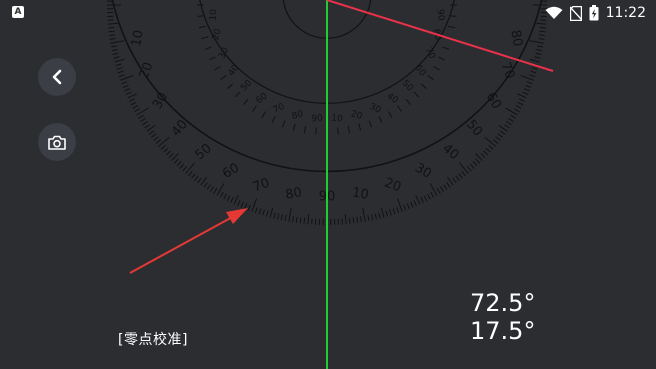  I want to click on scale-label-outer: 10, so click(138, 38).